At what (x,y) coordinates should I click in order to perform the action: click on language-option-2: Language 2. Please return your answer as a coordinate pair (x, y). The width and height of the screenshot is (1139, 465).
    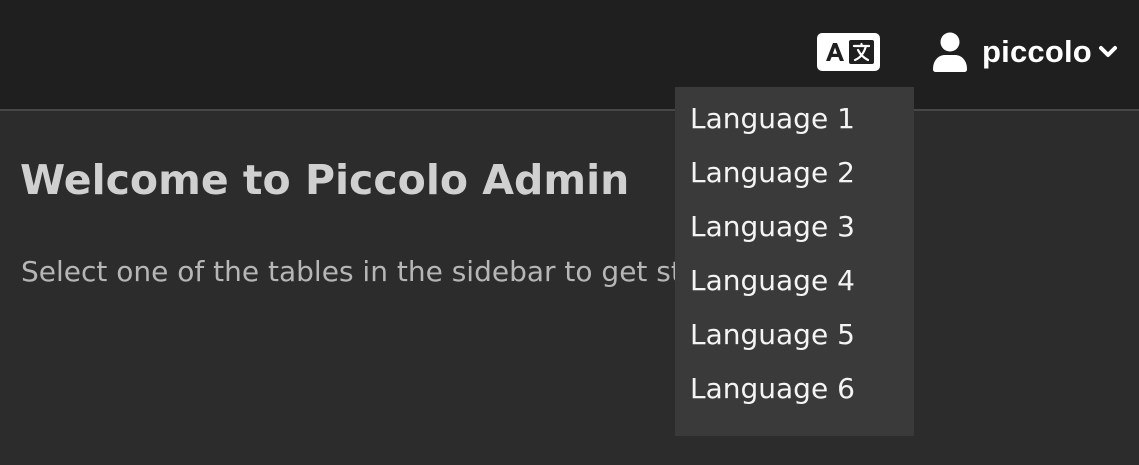
    Looking at the image, I should click on (794, 173).